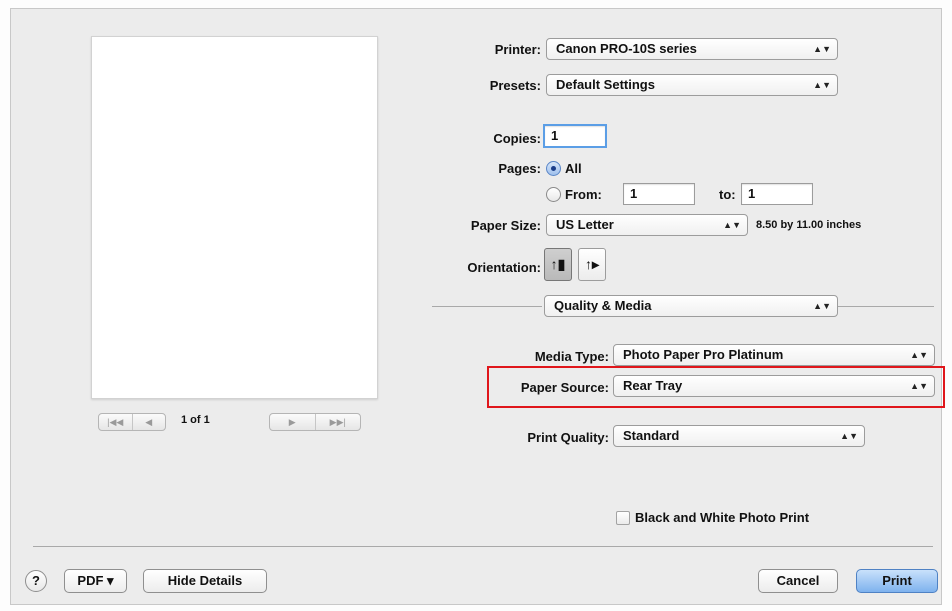  I want to click on presets-popup: Default Settings ▲▼, so click(692, 85).